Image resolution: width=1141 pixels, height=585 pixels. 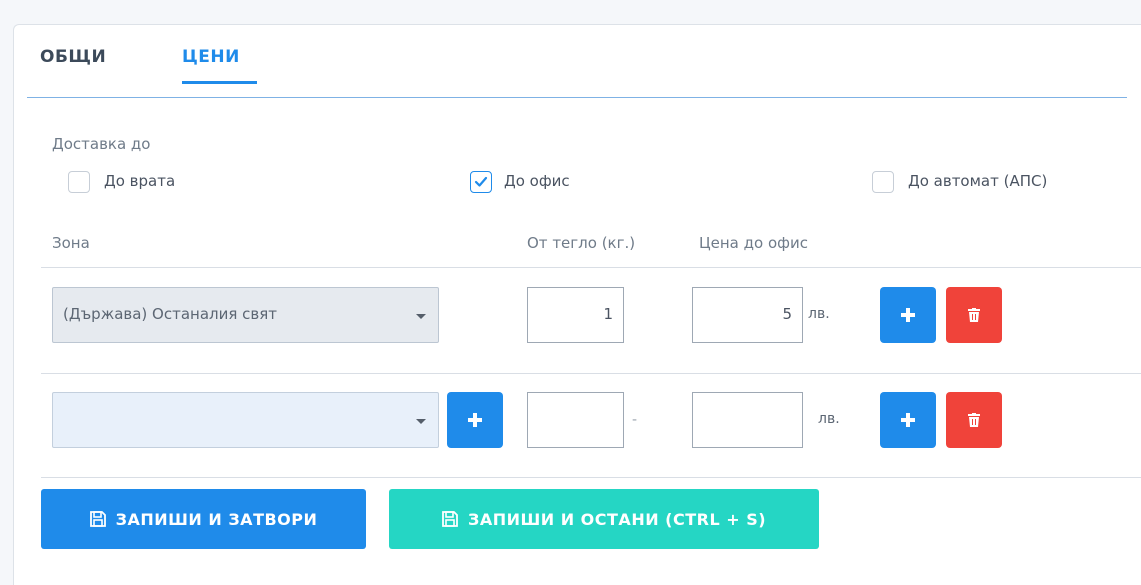 I want to click on locker-delivery-checkbox, so click(x=883, y=182).